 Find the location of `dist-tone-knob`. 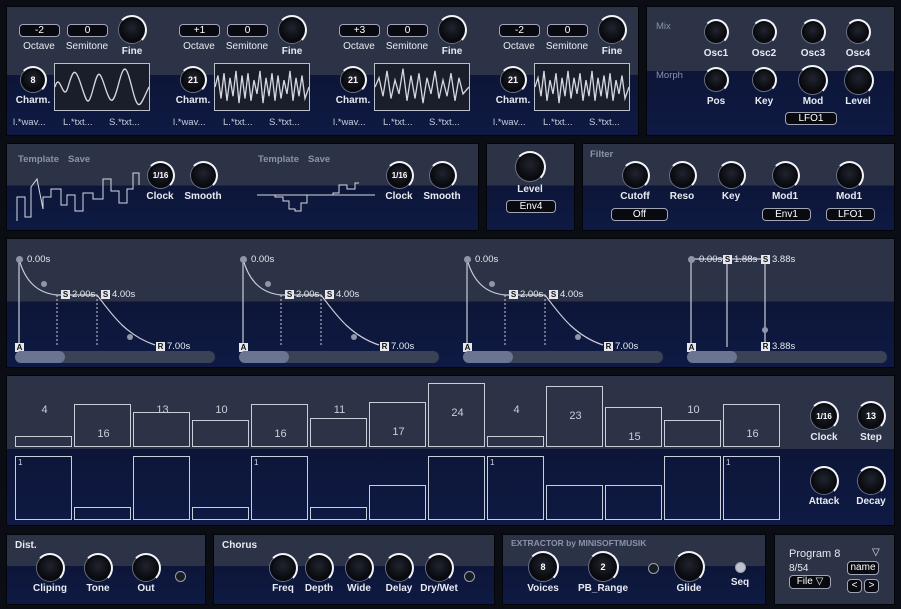

dist-tone-knob is located at coordinates (98, 568).